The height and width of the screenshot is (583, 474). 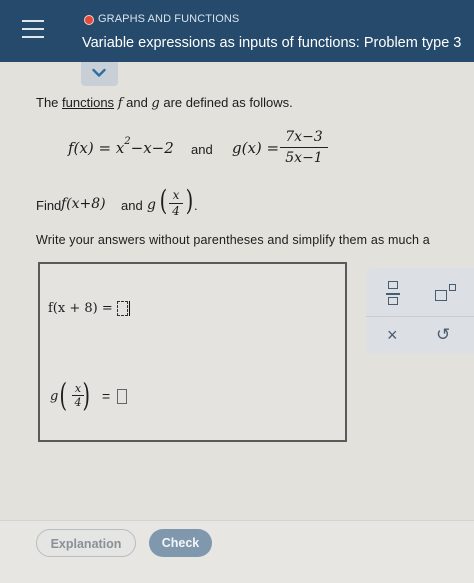 What do you see at coordinates (152, 148) in the screenshot?
I see `f-def-rest: −x−2` at bounding box center [152, 148].